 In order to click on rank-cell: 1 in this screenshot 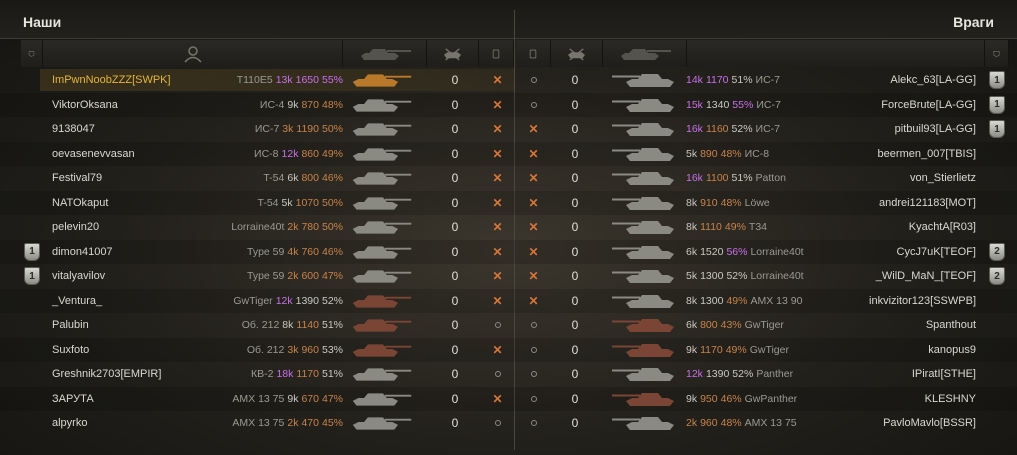, I will do `click(997, 105)`.